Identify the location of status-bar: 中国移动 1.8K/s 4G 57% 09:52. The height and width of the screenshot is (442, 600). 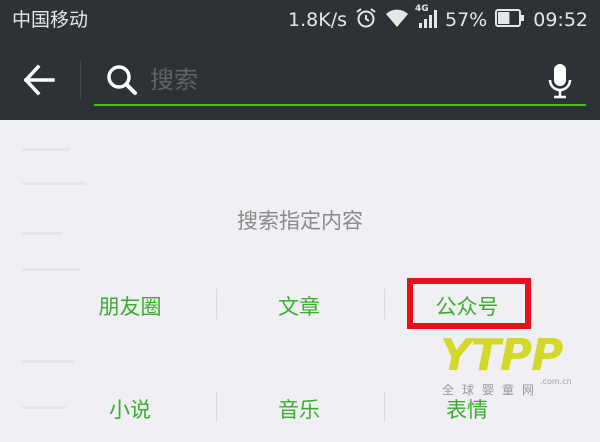
(300, 20).